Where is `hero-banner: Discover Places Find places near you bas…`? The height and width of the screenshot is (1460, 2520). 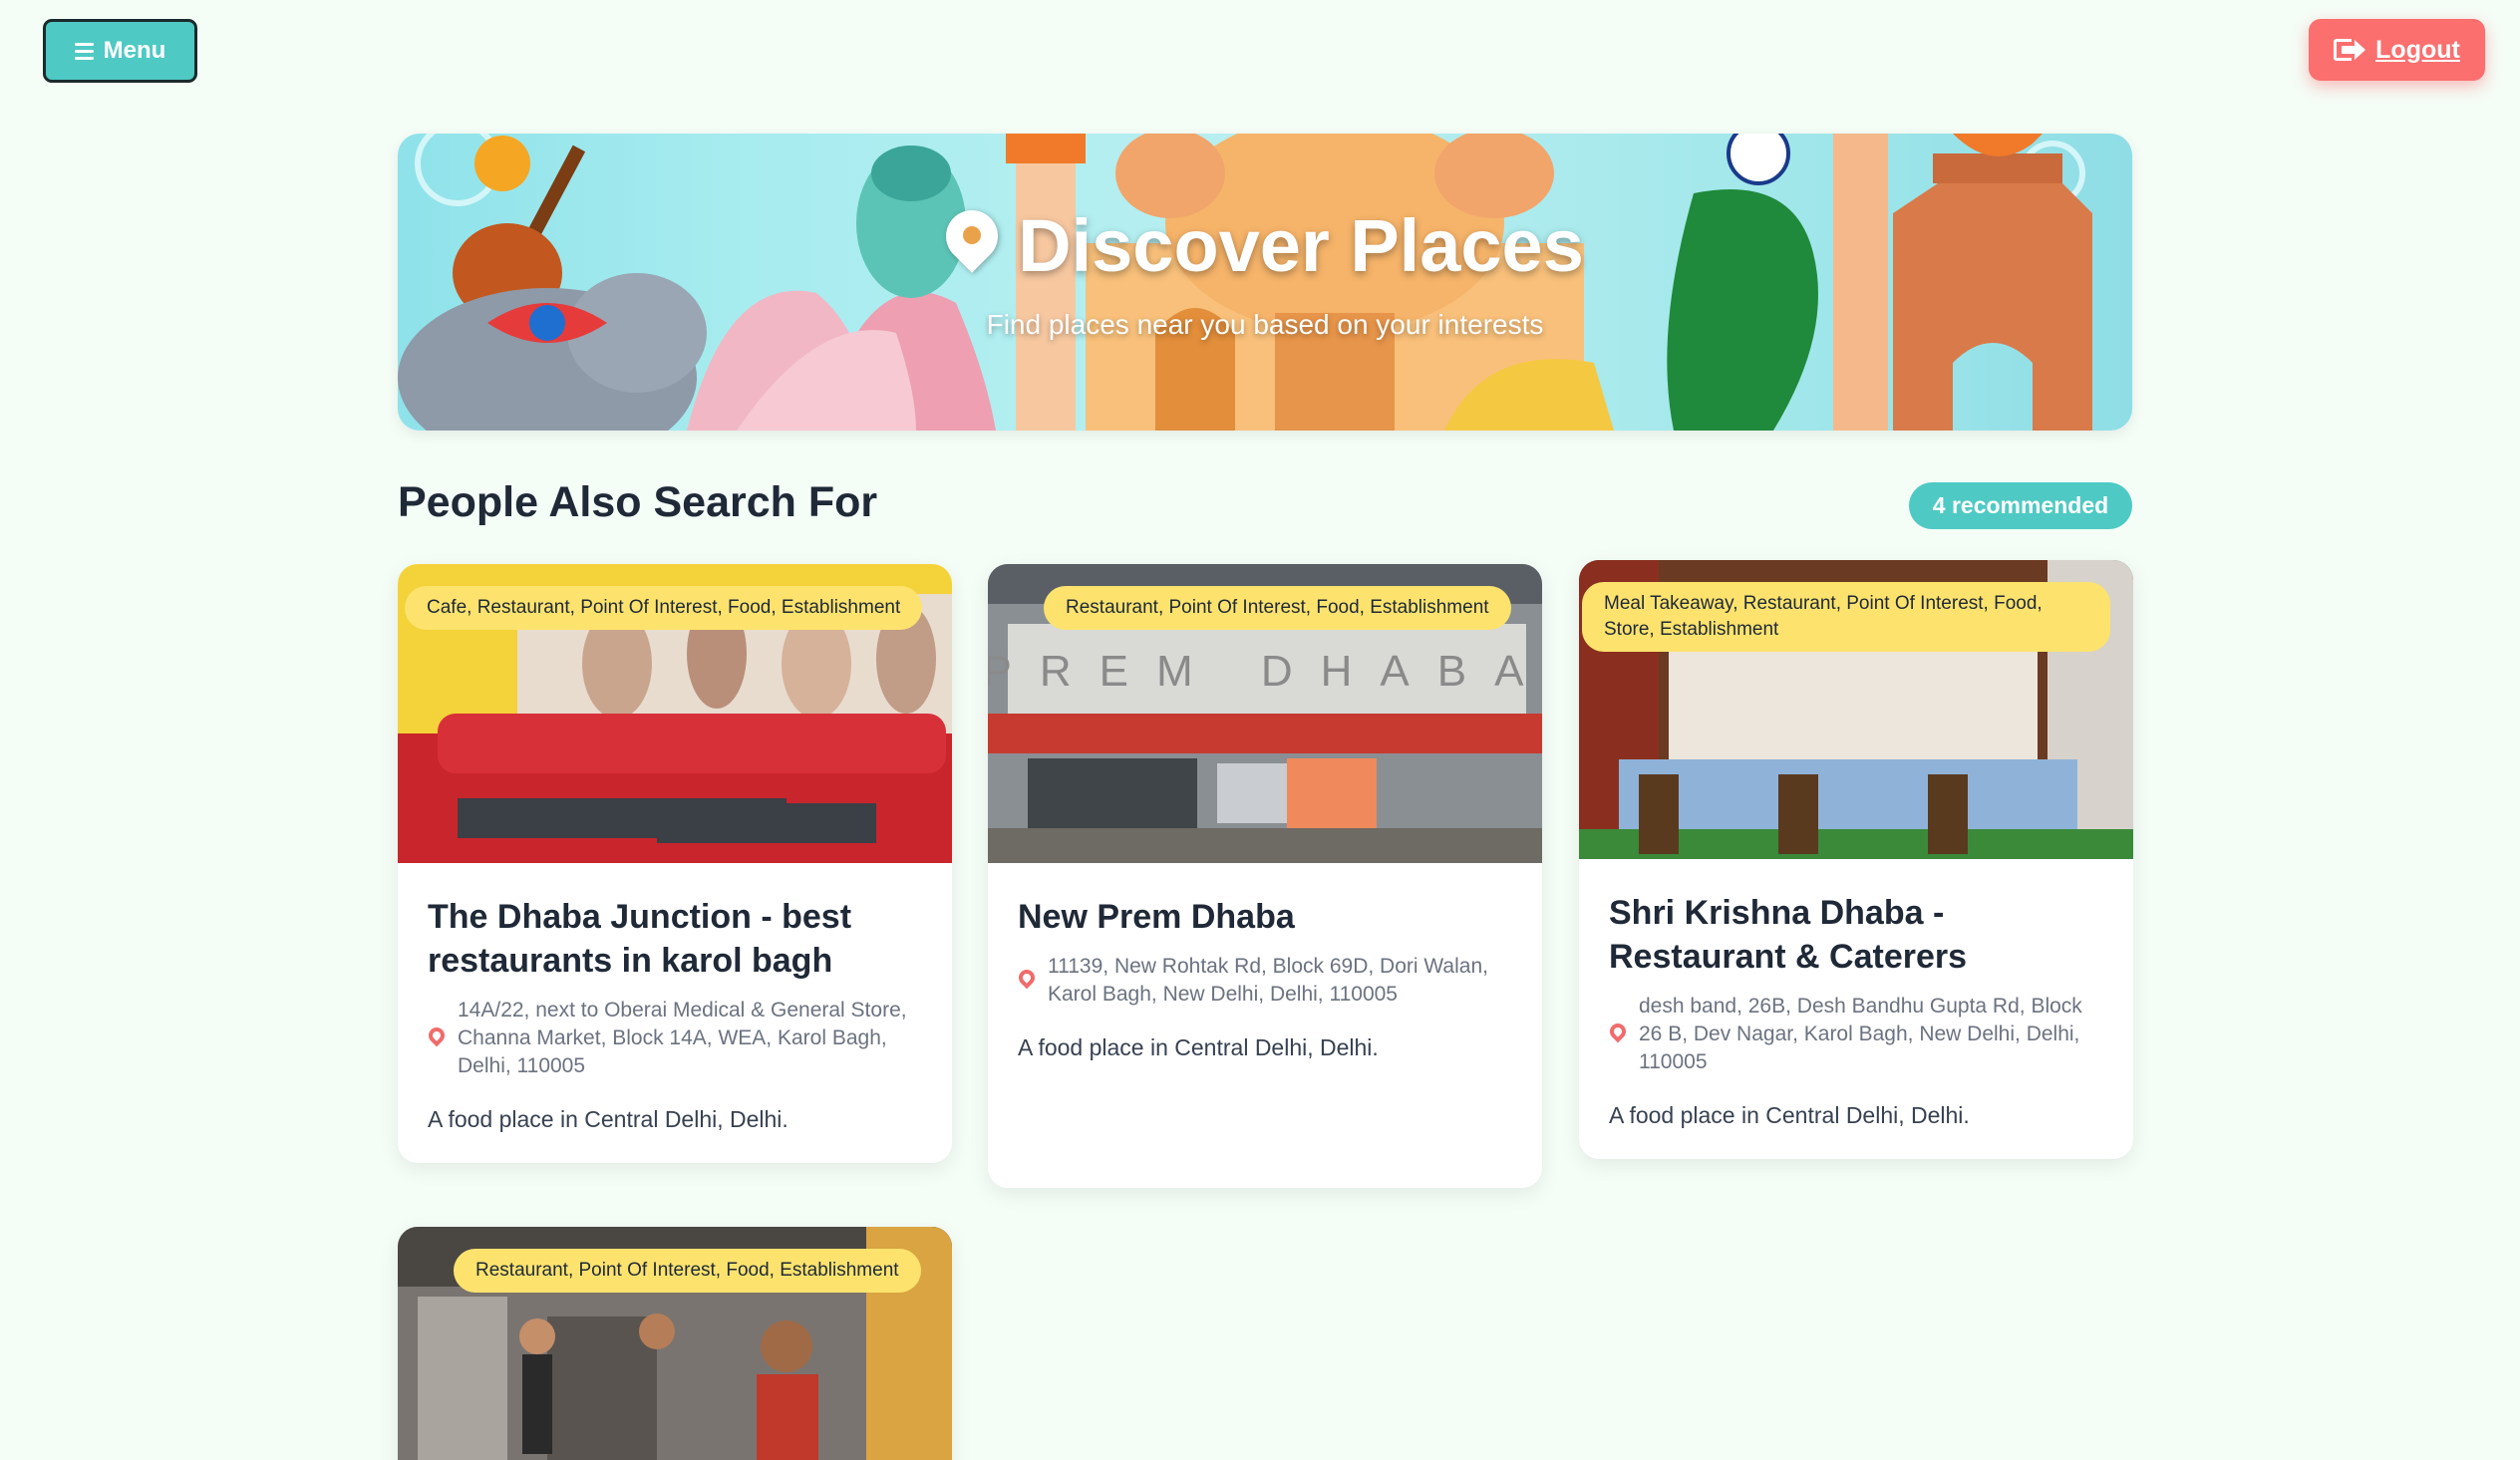 hero-banner: Discover Places Find places near you bas… is located at coordinates (1265, 282).